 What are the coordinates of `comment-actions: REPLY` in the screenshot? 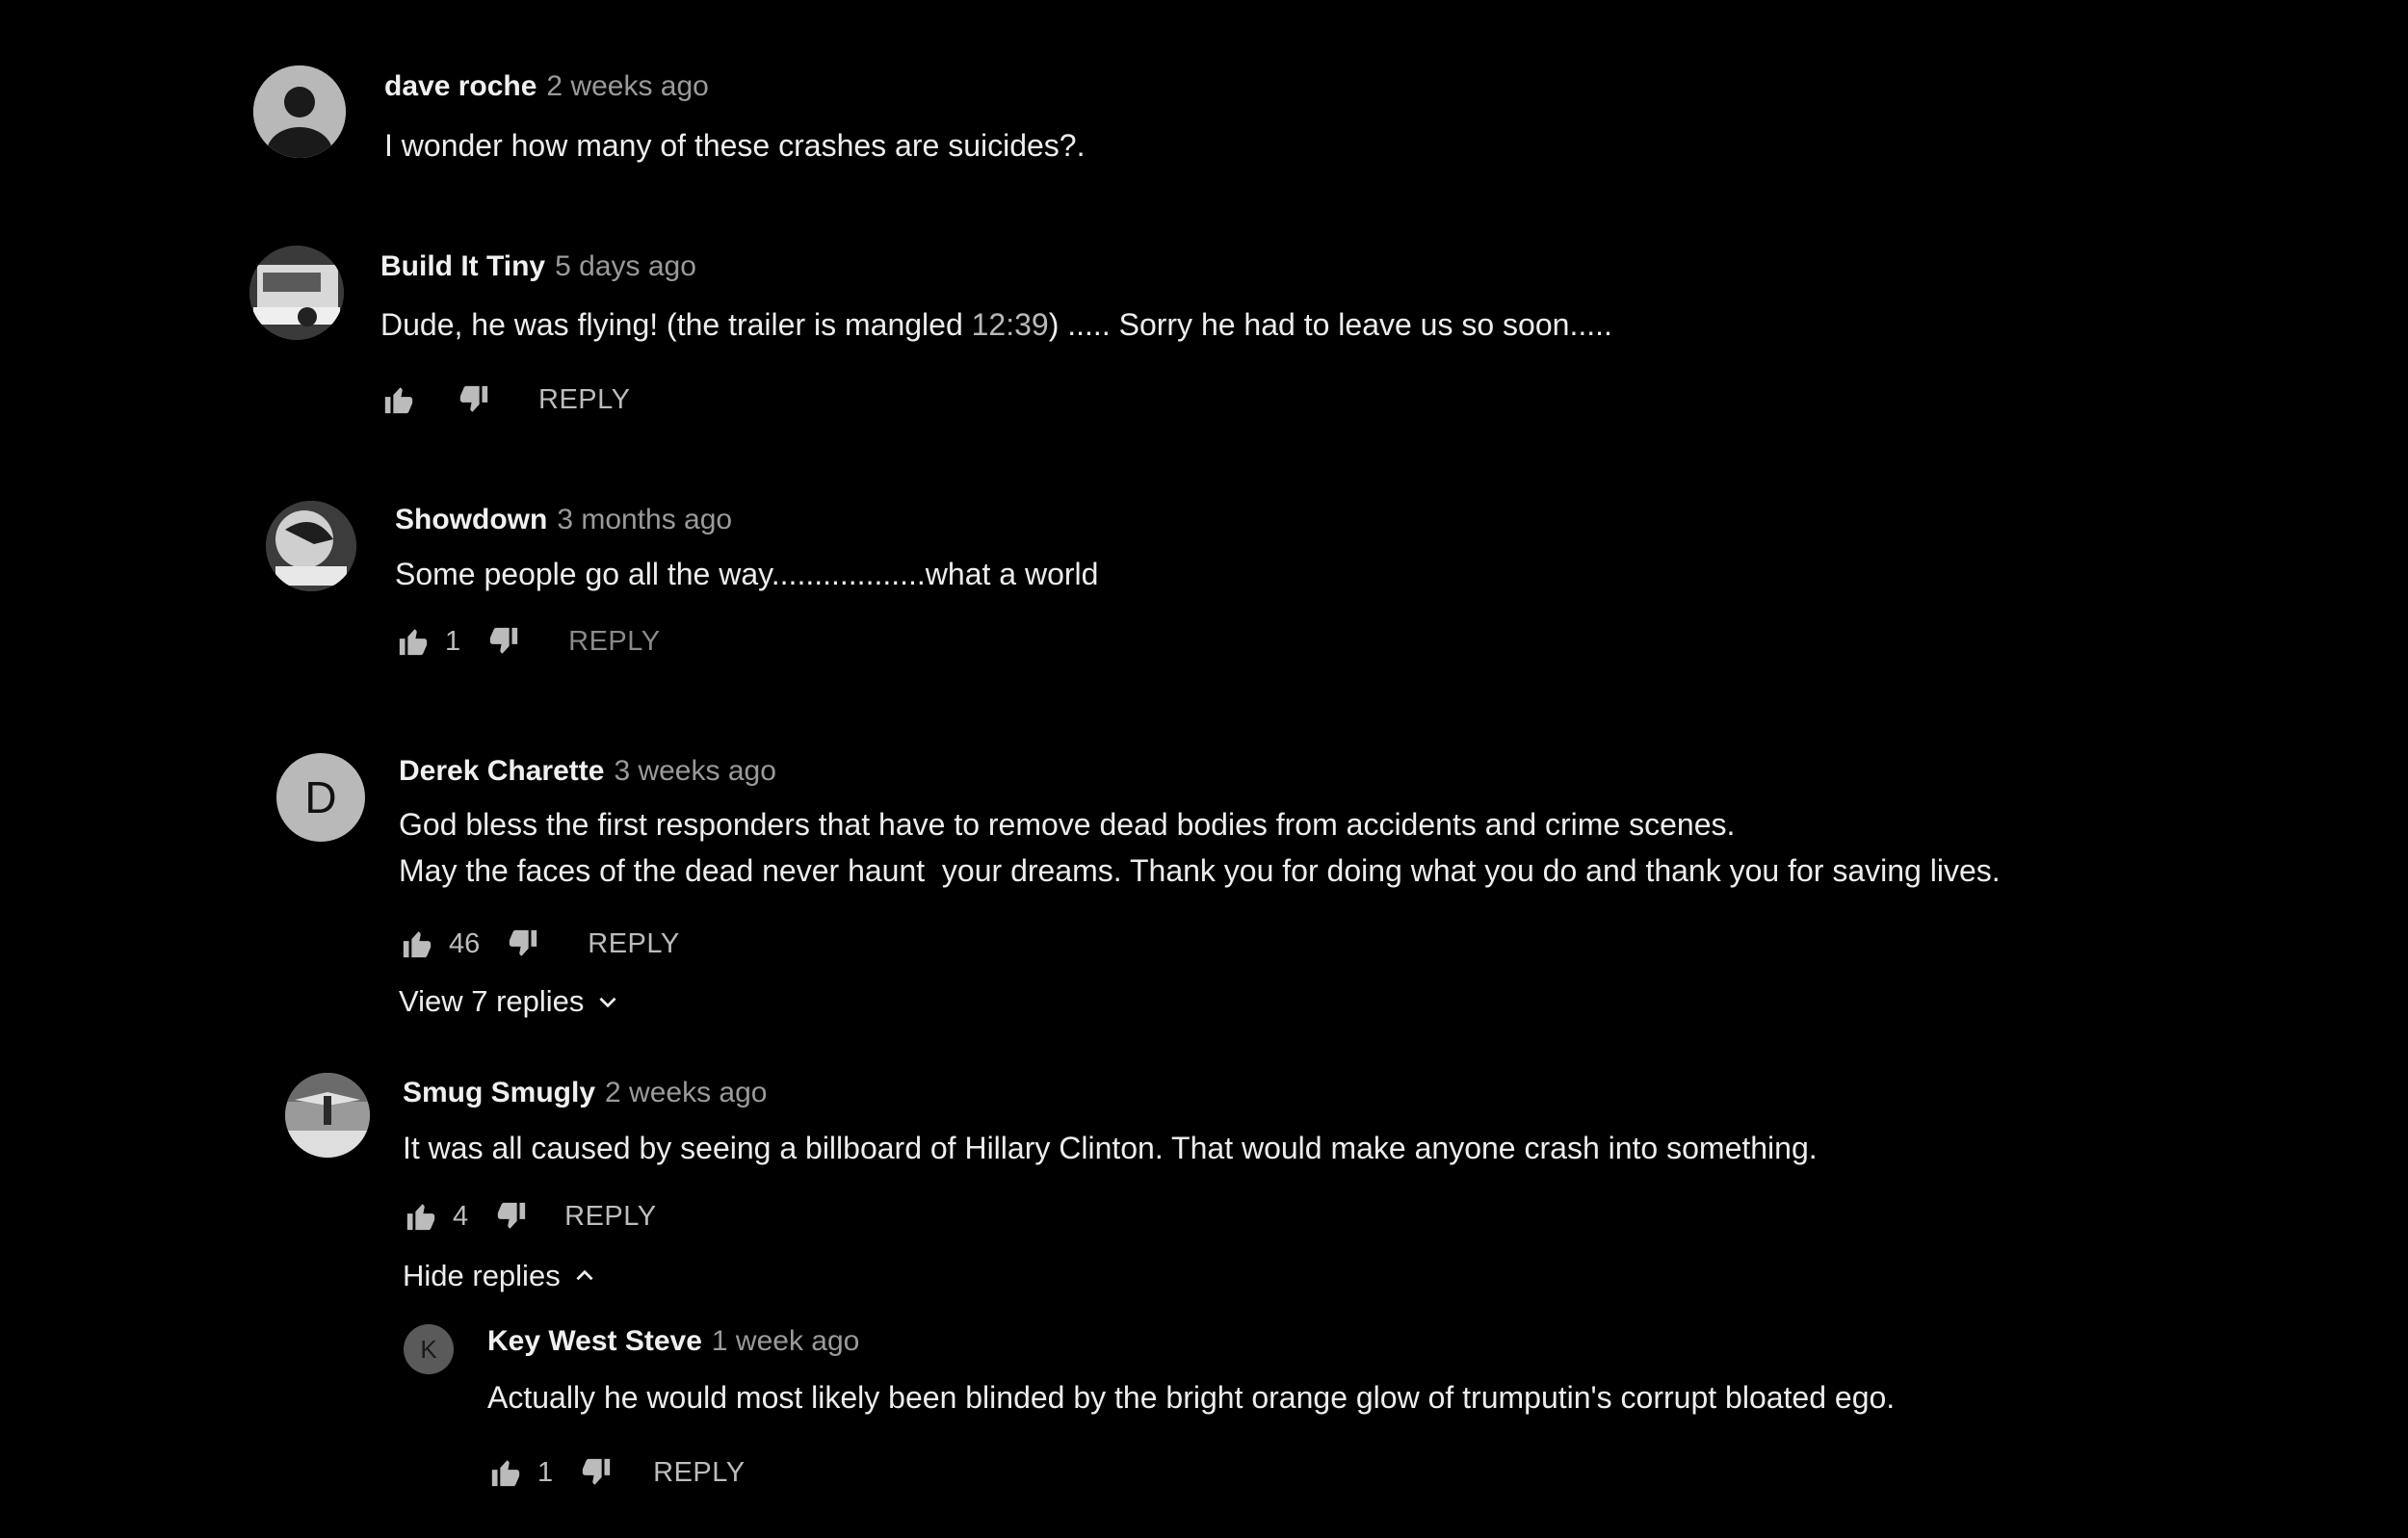 It's located at (505, 399).